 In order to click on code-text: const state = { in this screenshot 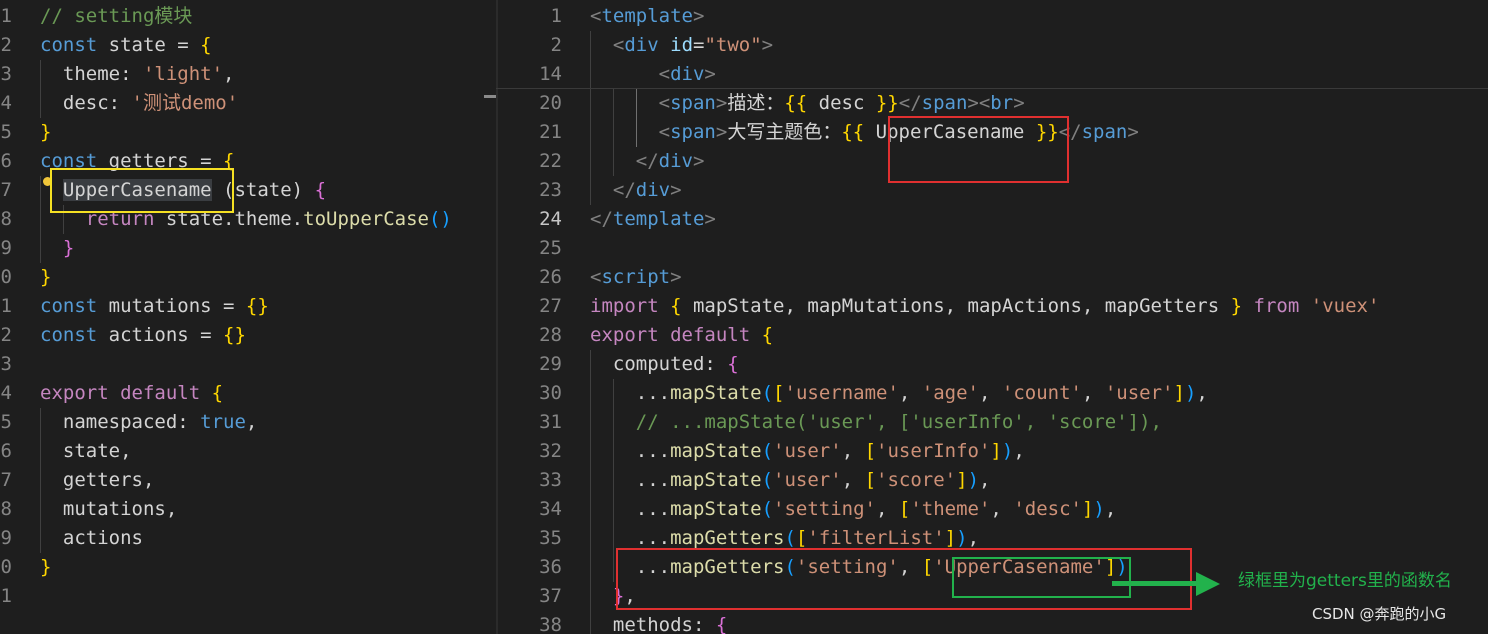, I will do `click(126, 45)`.